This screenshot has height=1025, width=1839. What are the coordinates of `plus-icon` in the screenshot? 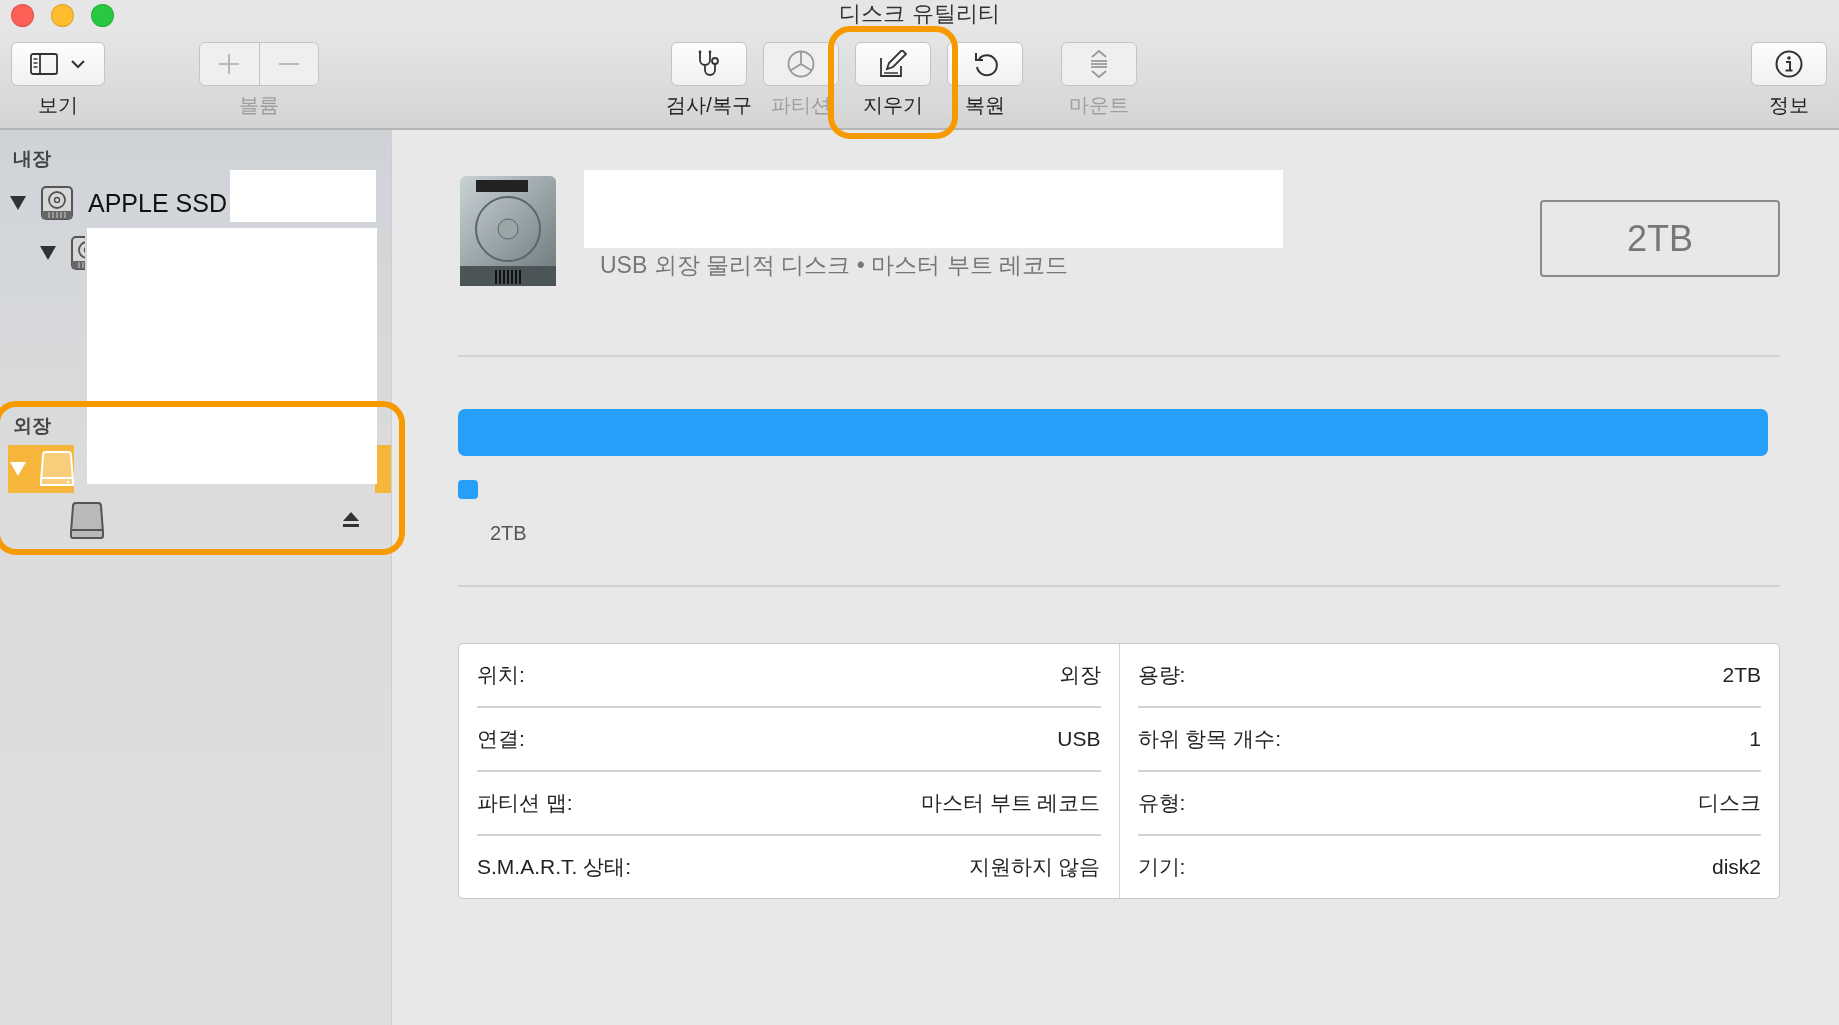 It's located at (229, 64).